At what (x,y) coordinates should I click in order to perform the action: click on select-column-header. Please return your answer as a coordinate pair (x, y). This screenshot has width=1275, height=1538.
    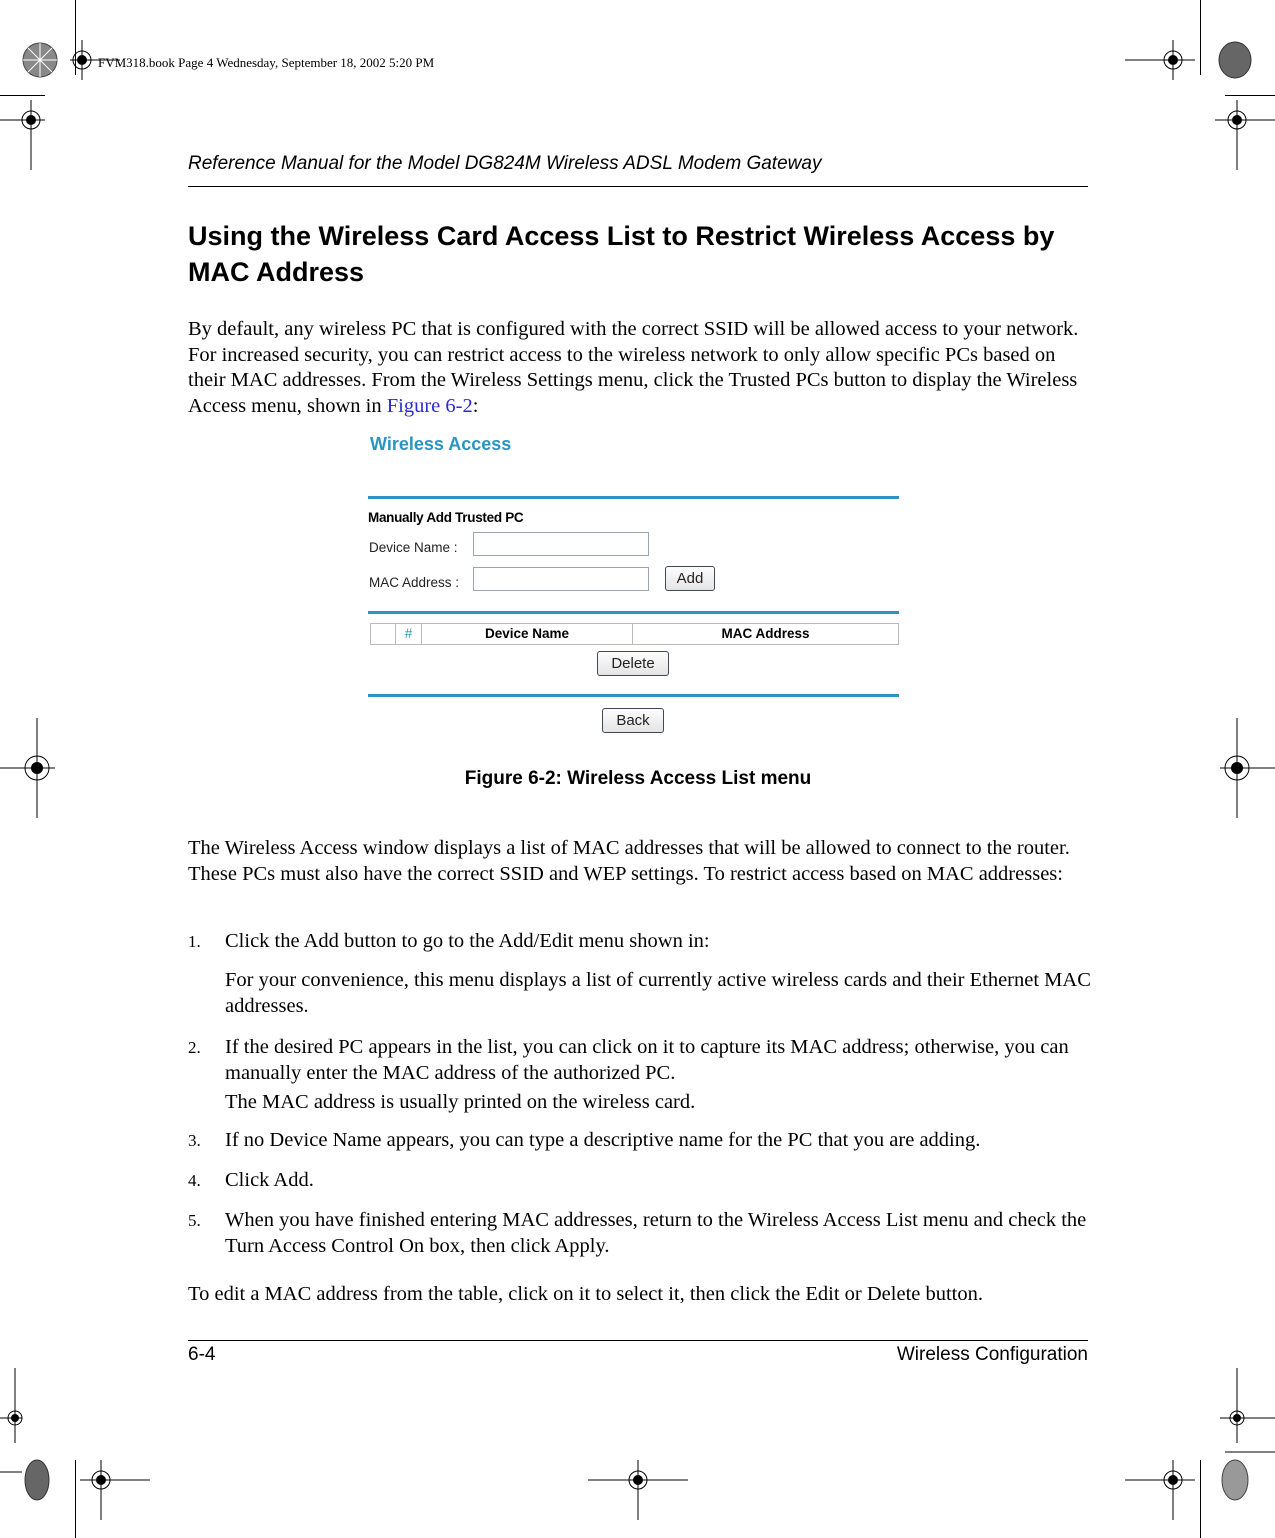
    Looking at the image, I should click on (383, 634).